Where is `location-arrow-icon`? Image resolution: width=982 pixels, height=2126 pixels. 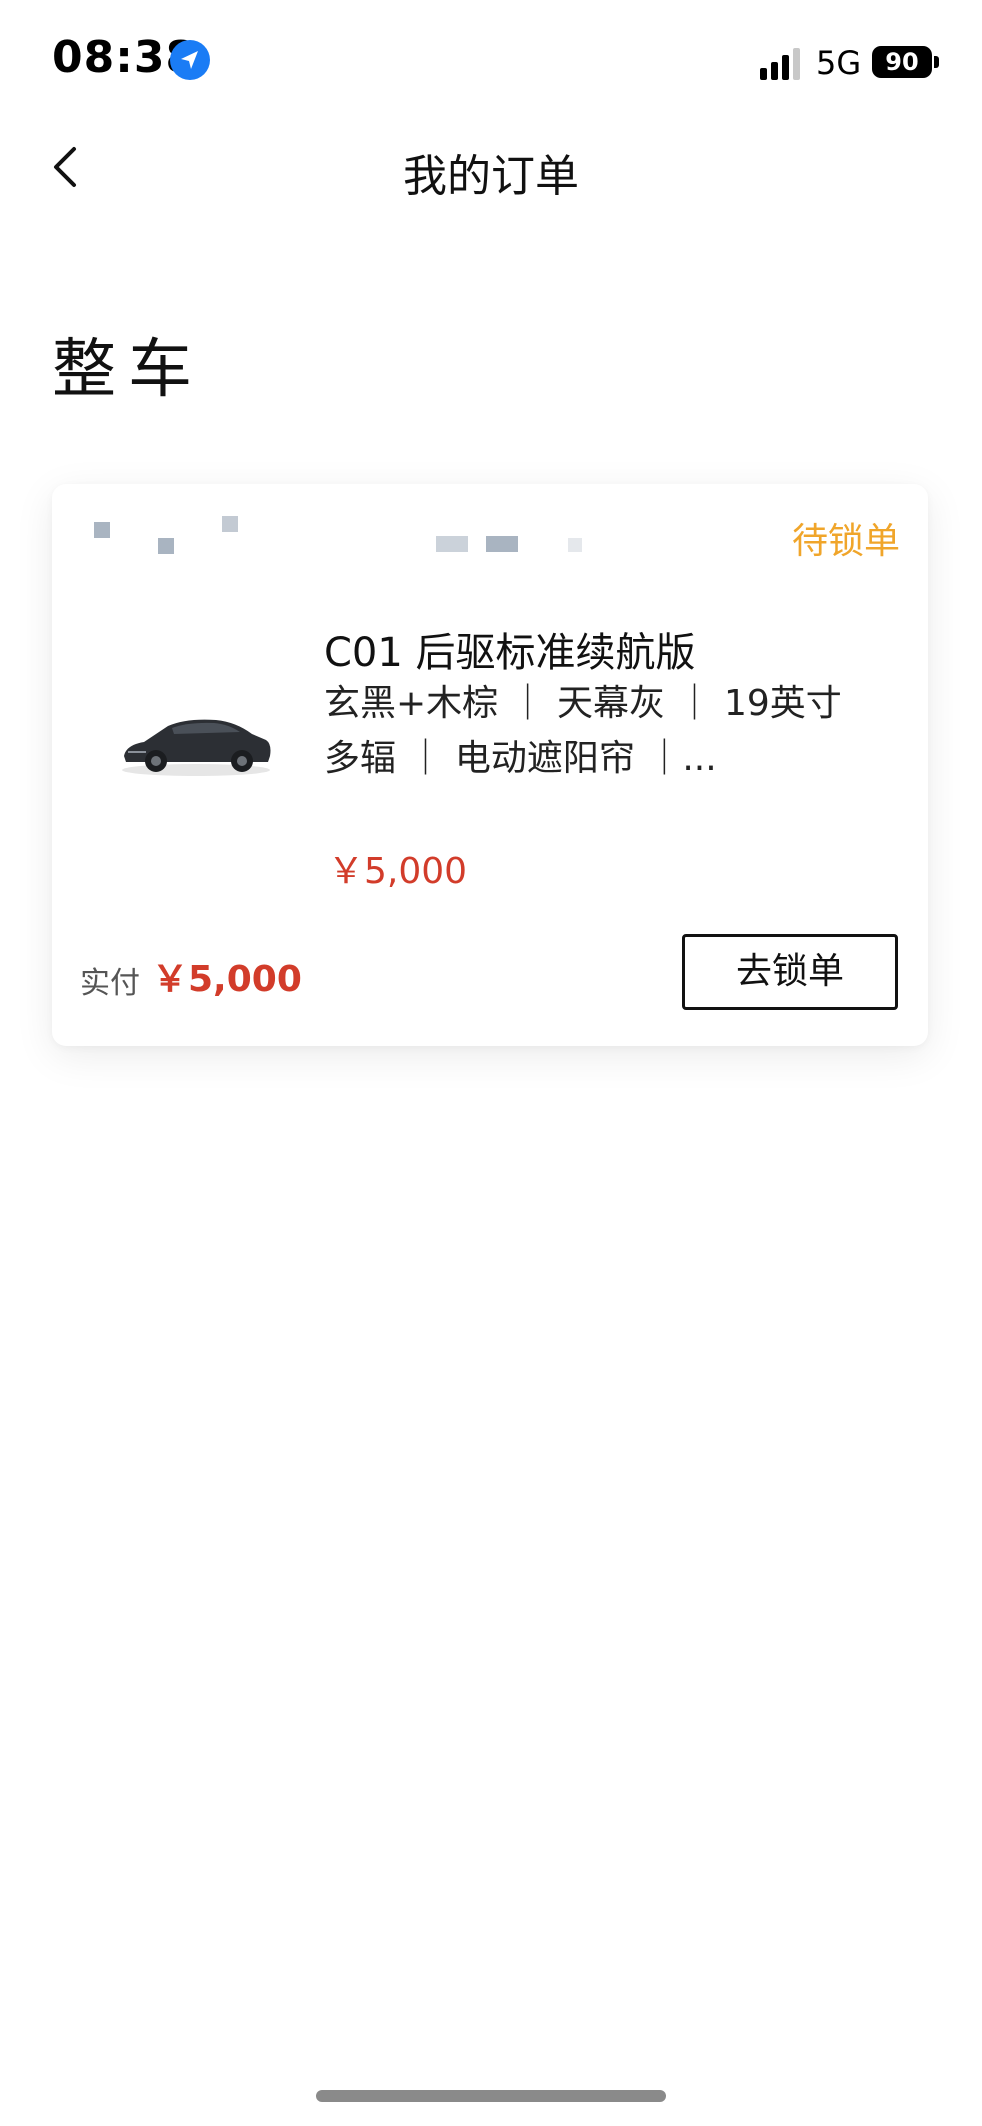 location-arrow-icon is located at coordinates (190, 60).